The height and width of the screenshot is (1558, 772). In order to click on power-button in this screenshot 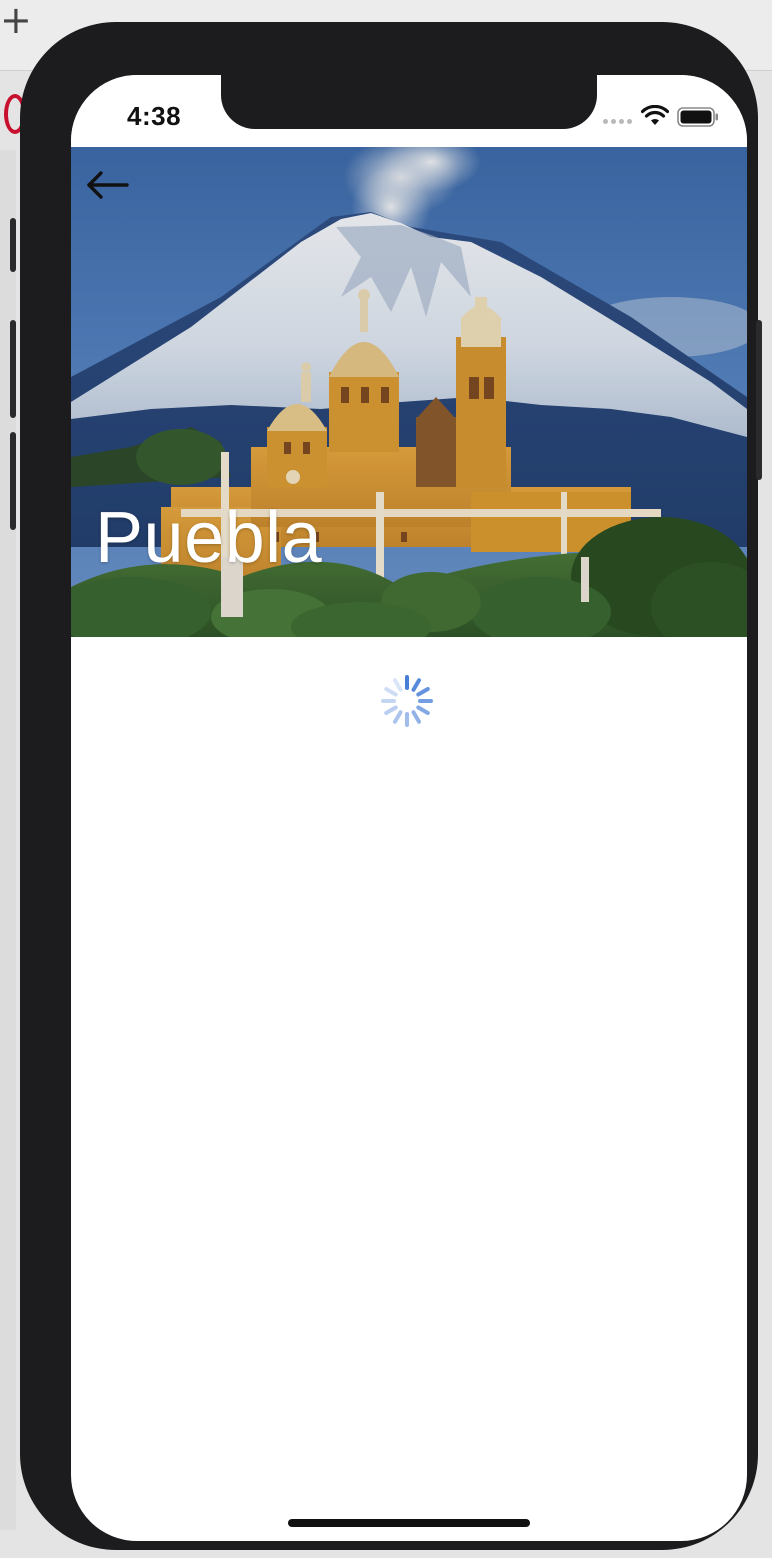, I will do `click(759, 400)`.